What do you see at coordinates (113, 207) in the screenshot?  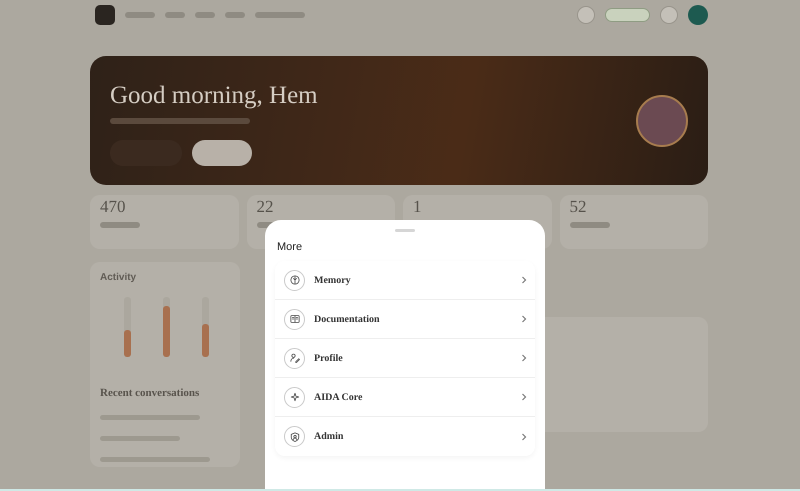 I see `stat-value: 470` at bounding box center [113, 207].